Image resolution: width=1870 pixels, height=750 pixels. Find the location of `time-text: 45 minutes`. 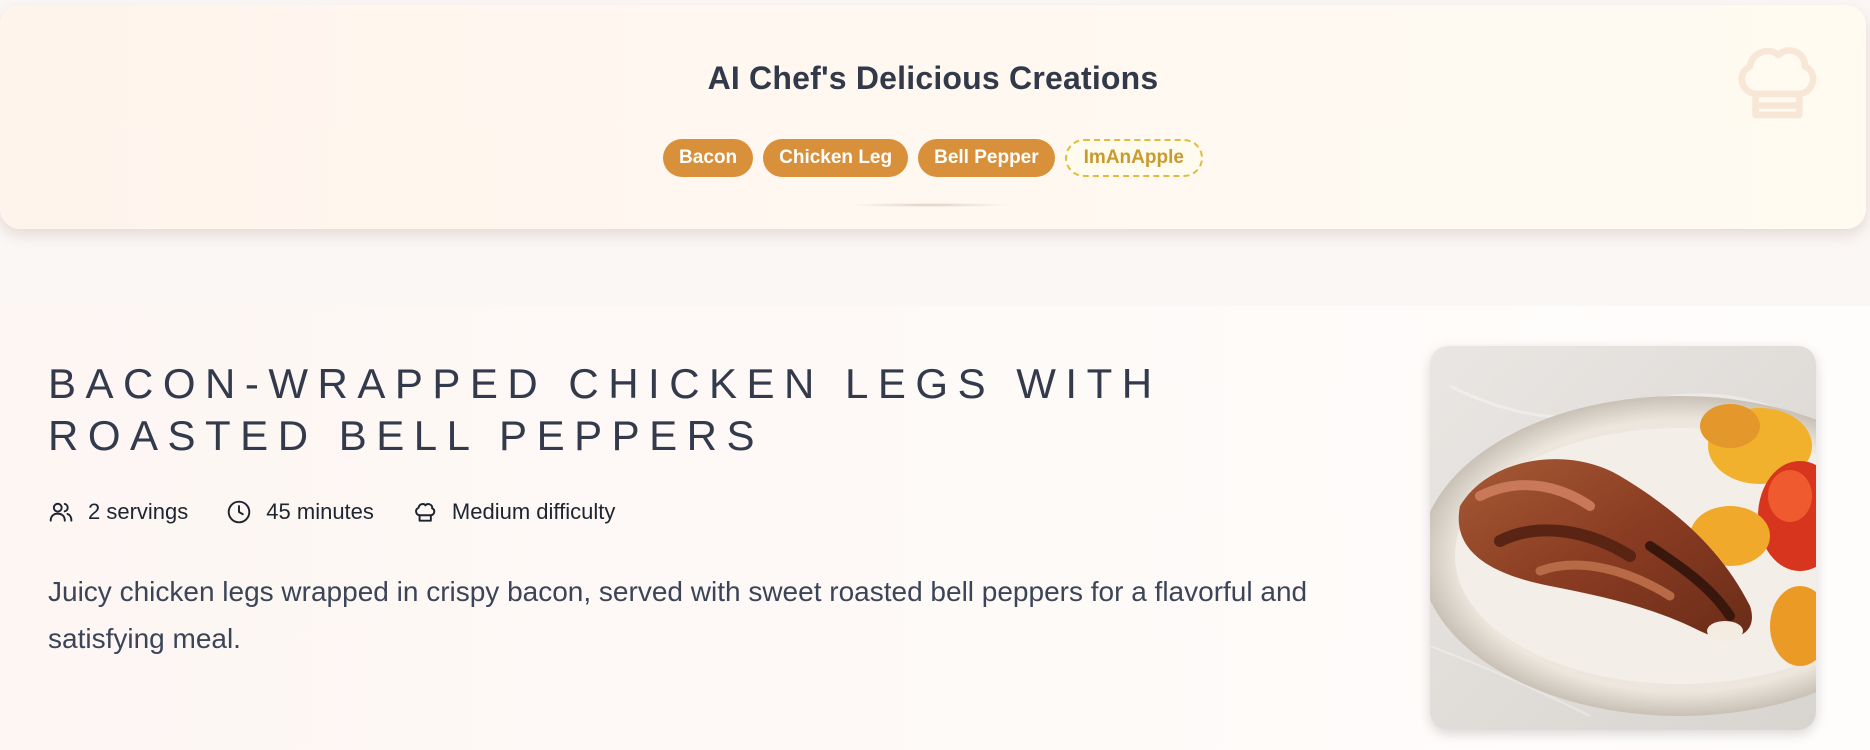

time-text: 45 minutes is located at coordinates (320, 511).